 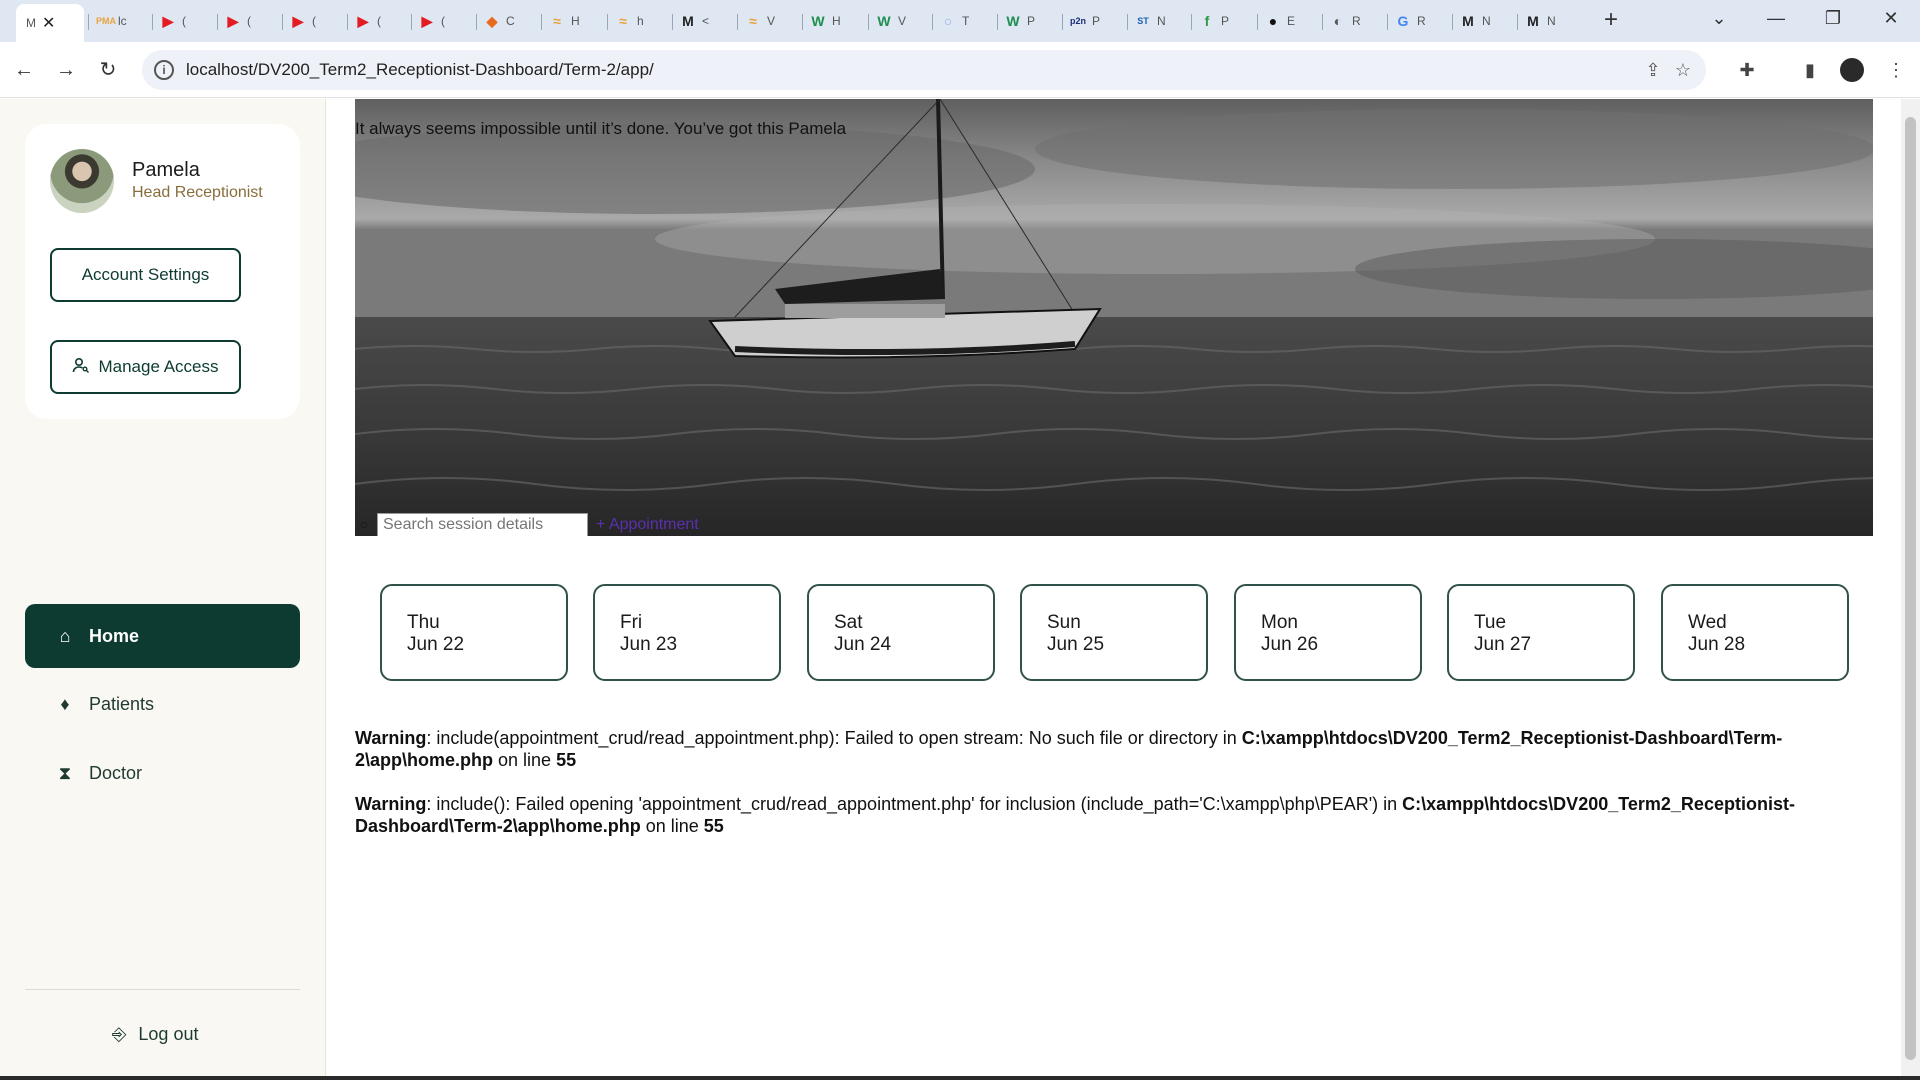 What do you see at coordinates (482, 524) in the screenshot?
I see `search-input` at bounding box center [482, 524].